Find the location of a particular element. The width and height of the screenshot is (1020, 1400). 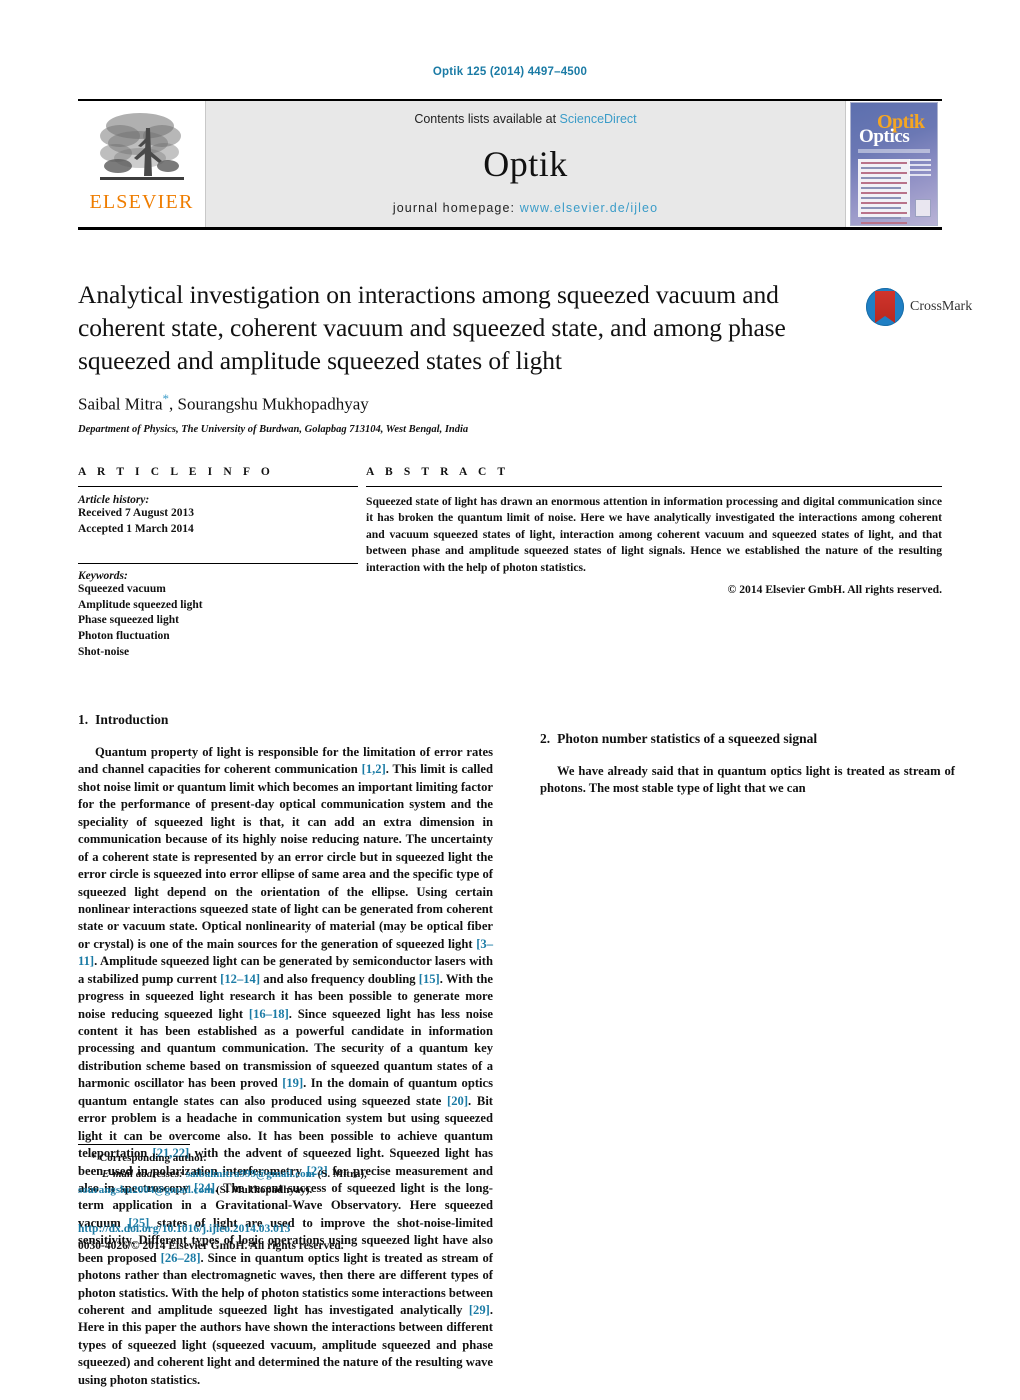

journal-cover-thumbnail: Optik Optics is located at coordinates (894, 164).